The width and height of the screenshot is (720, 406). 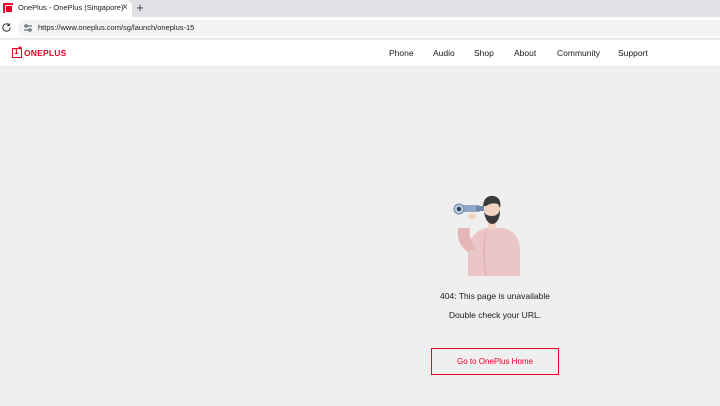 I want to click on oneplus-logo-icon, so click(x=17, y=51).